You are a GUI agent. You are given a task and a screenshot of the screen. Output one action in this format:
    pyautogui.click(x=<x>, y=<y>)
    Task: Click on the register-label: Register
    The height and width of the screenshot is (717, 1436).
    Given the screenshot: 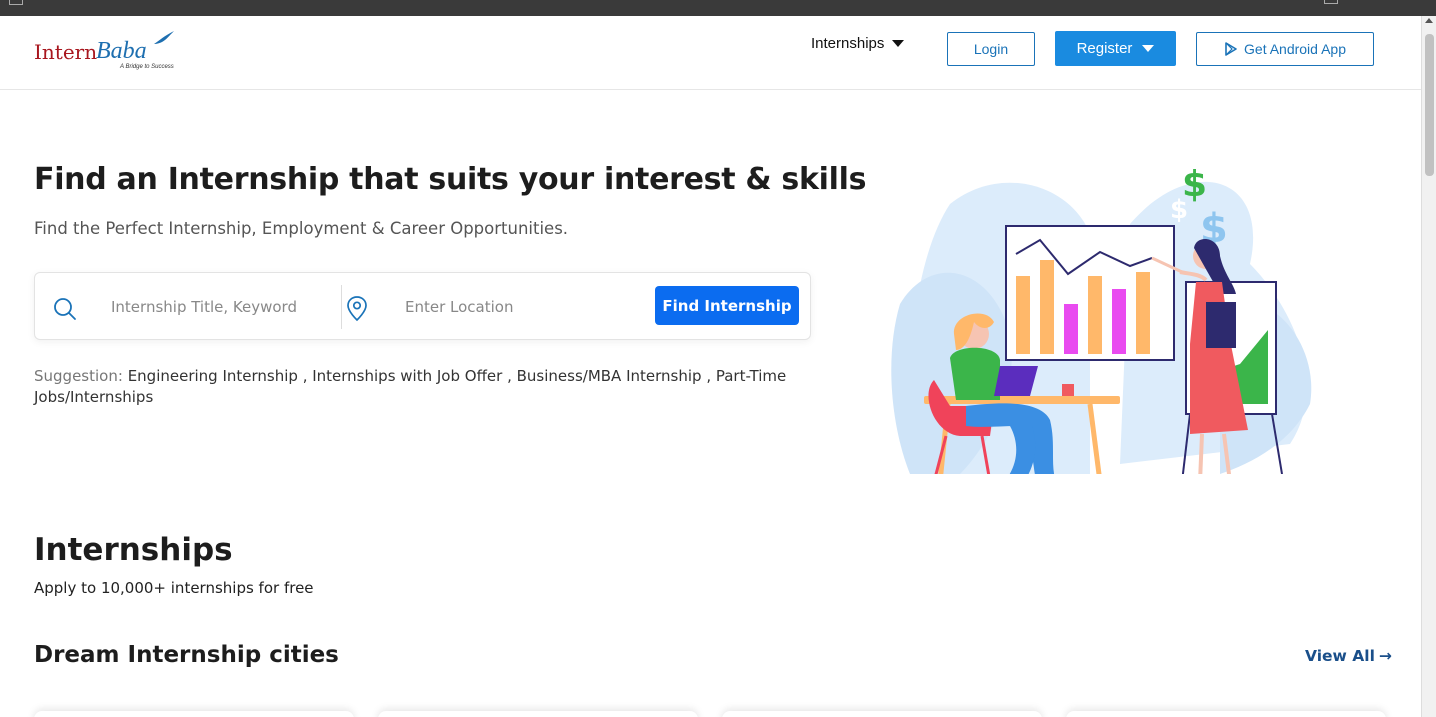 What is the action you would take?
    pyautogui.click(x=1104, y=48)
    